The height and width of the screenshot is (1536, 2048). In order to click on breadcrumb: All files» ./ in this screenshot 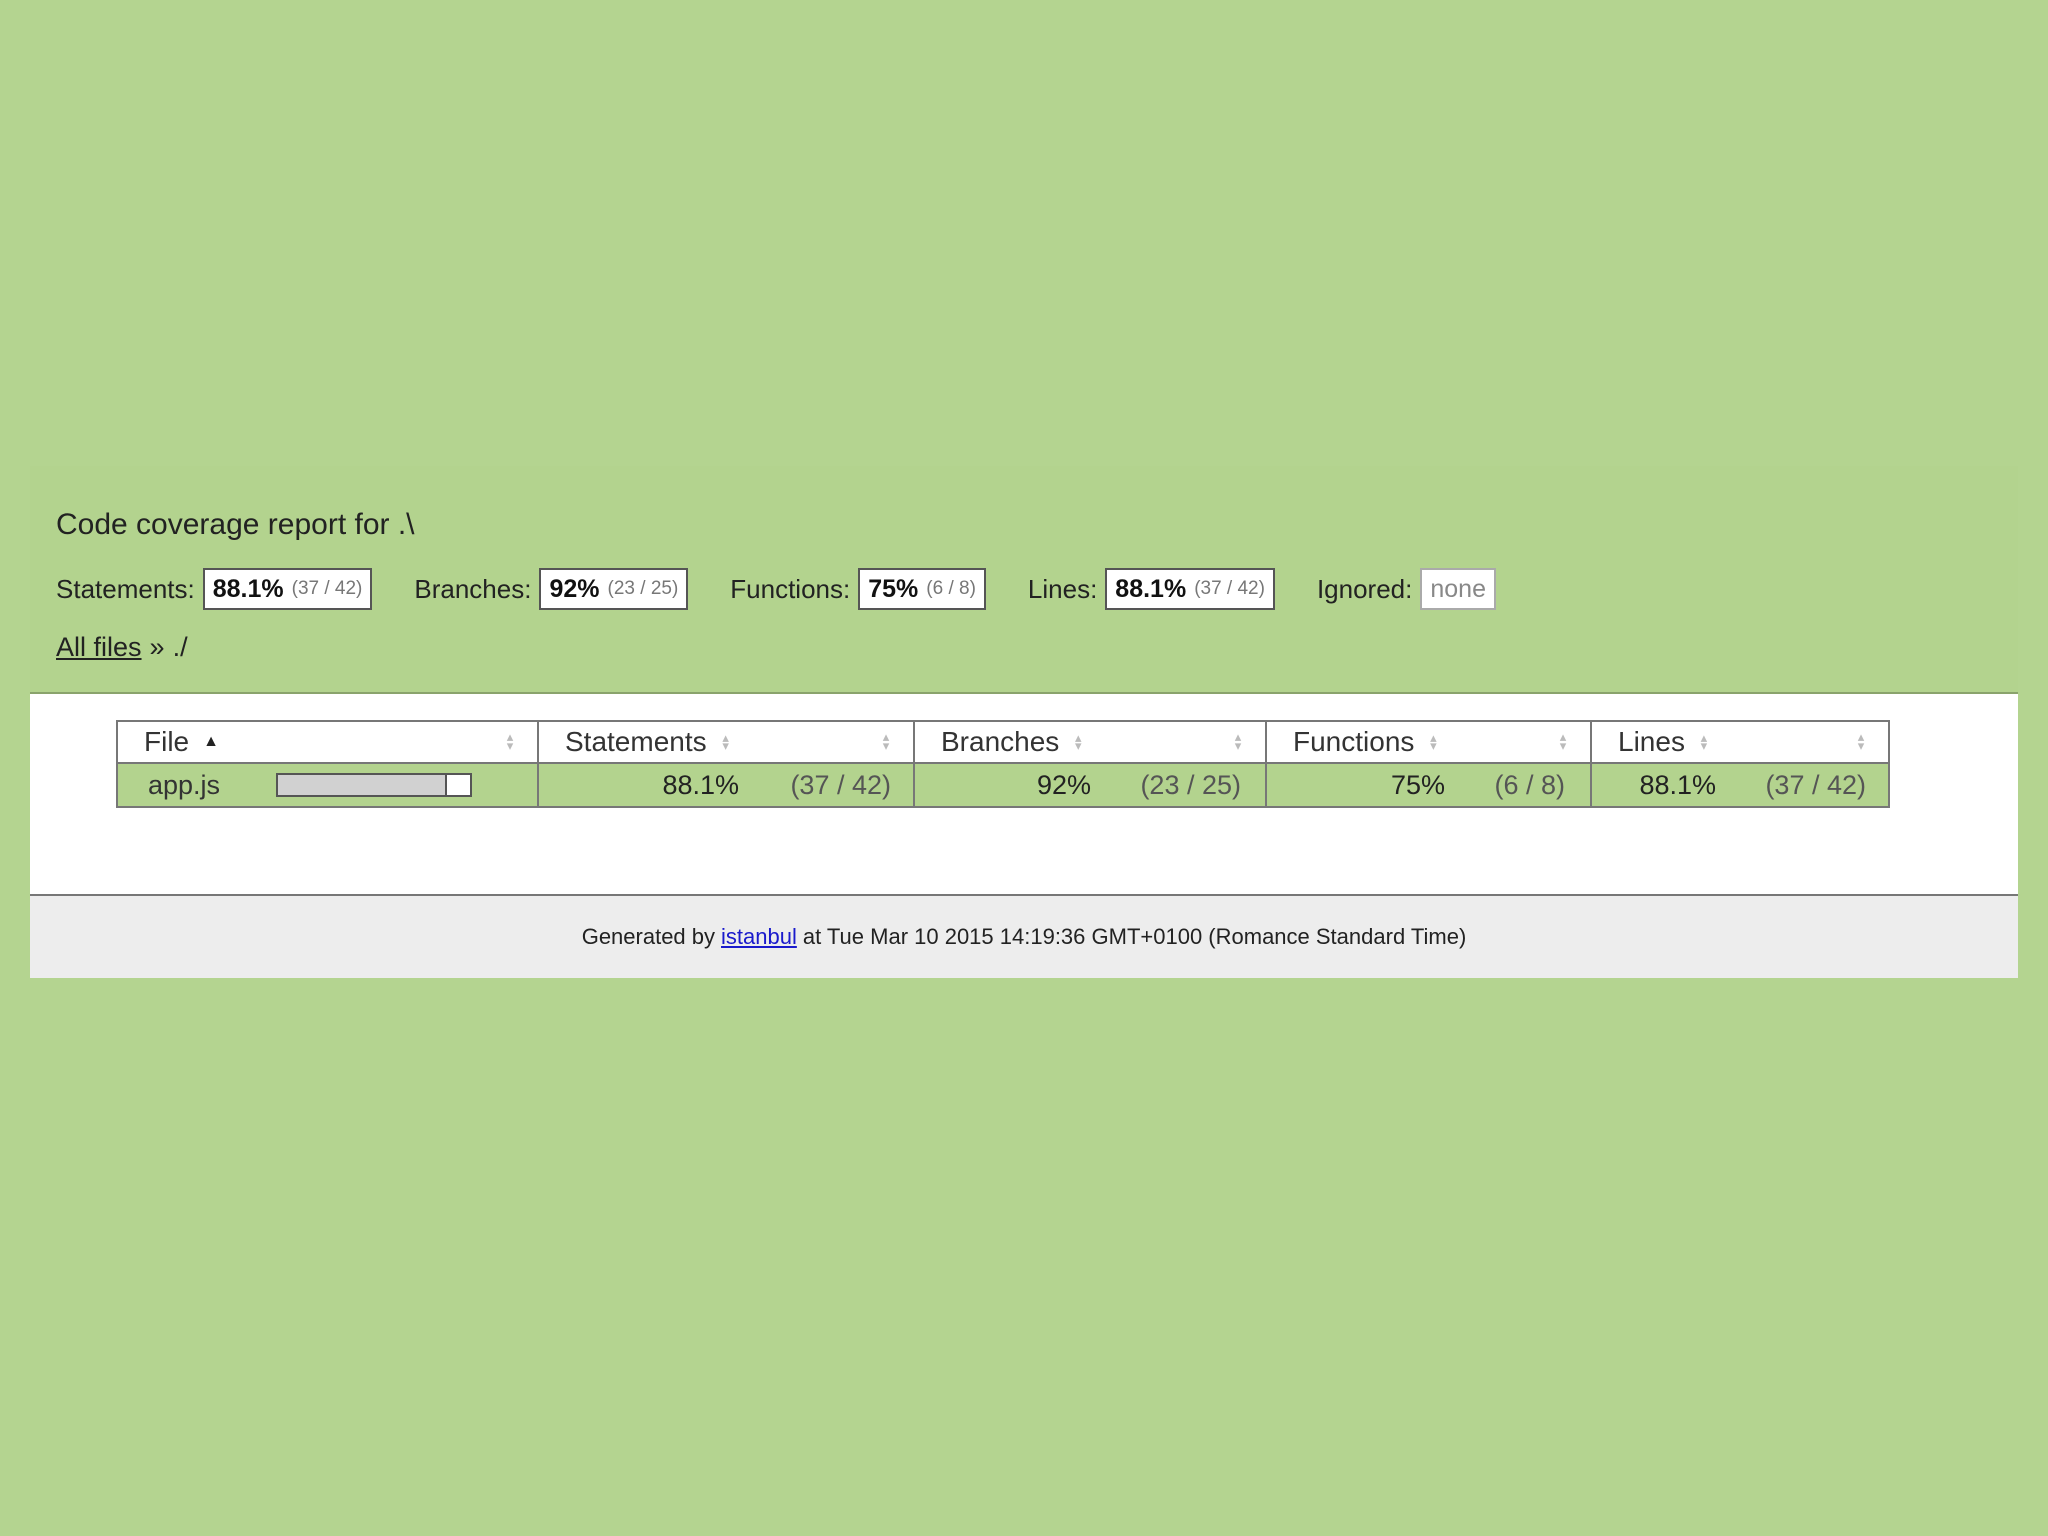, I will do `click(122, 647)`.